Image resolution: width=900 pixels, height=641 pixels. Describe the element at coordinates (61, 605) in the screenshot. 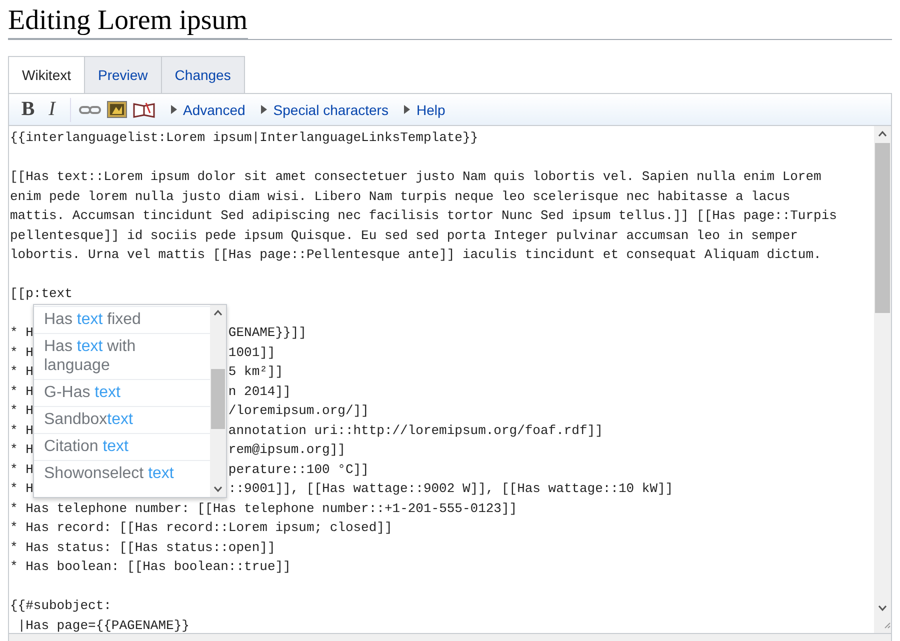

I see `code-line: {{#subobject:` at that location.